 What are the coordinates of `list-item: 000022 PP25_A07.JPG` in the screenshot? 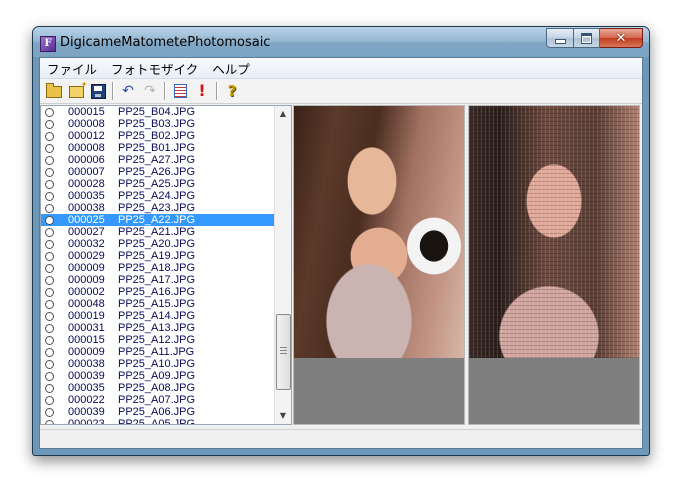 It's located at (158, 400).